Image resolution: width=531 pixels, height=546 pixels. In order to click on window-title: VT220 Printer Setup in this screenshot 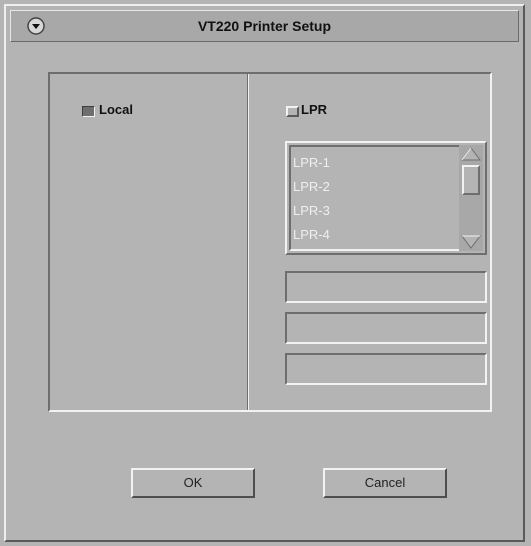, I will do `click(264, 26)`.